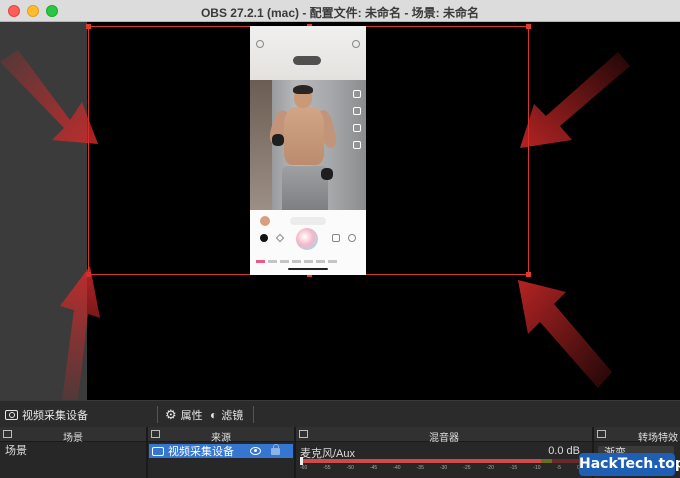 The width and height of the screenshot is (680, 478). I want to click on resize-handle-tl, so click(88, 26).